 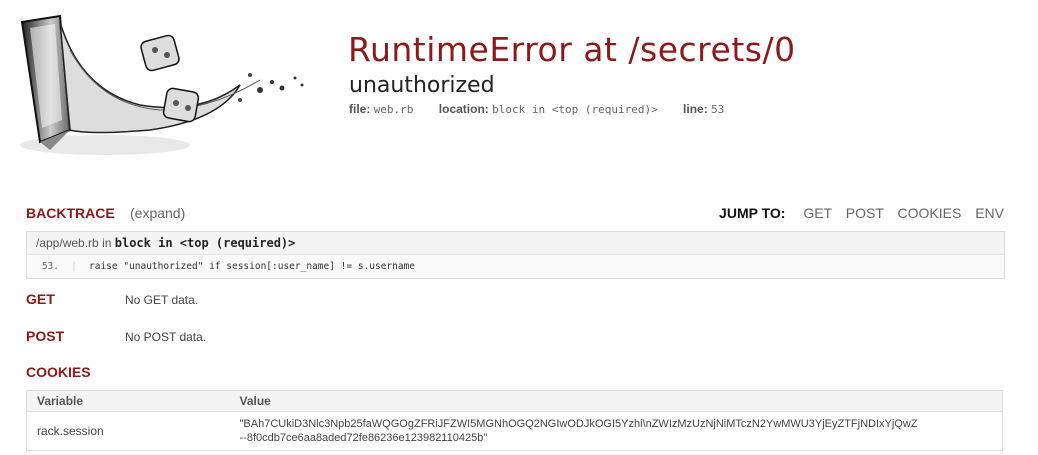 I want to click on cookies-title: COOKIES, so click(x=58, y=372).